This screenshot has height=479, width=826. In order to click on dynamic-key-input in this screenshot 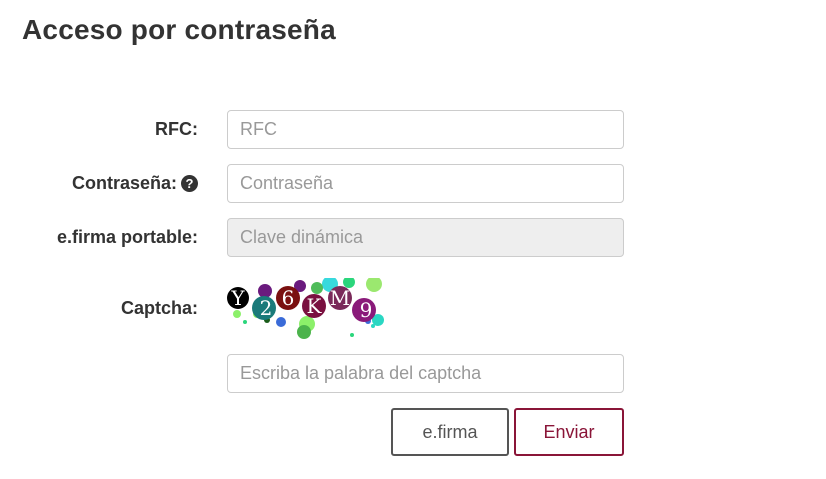, I will do `click(425, 237)`.